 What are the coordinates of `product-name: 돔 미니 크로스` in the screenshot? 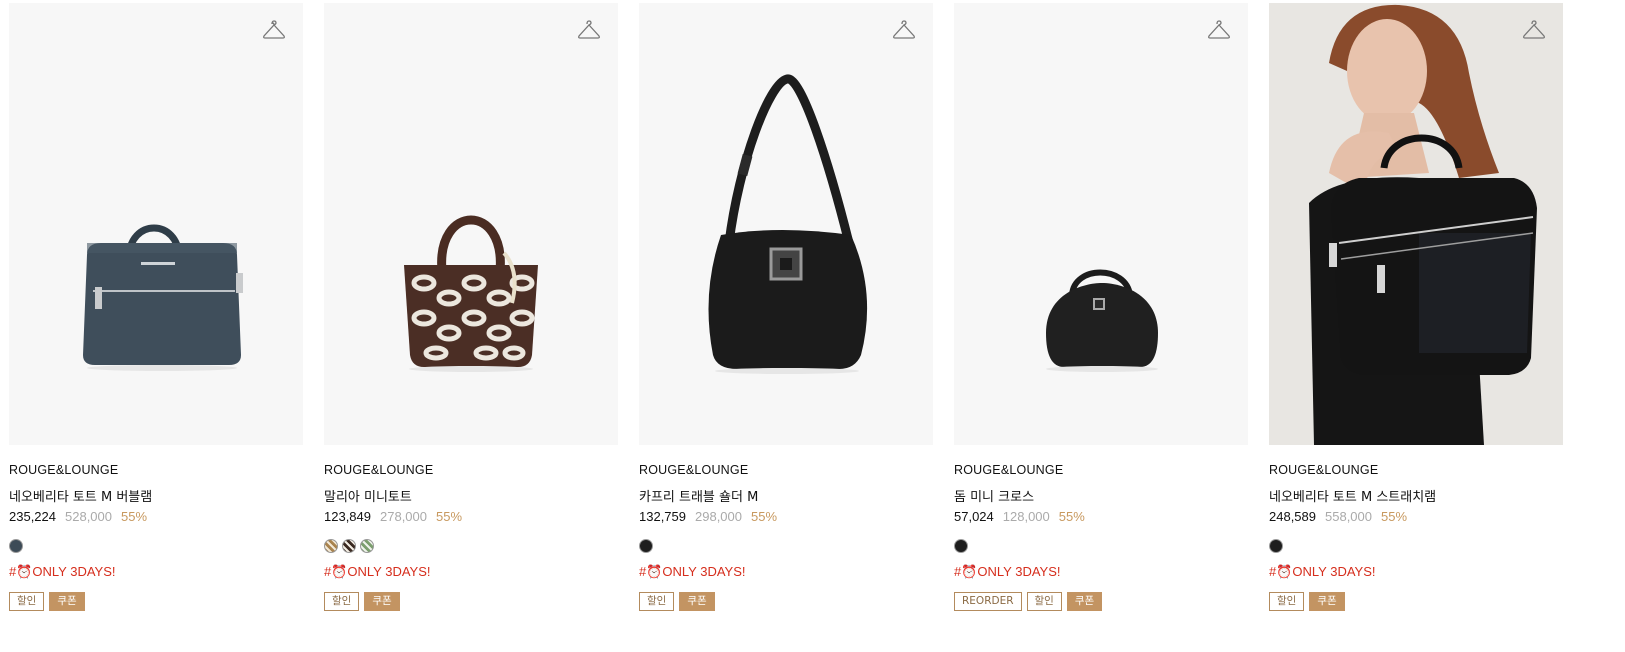 It's located at (1101, 495).